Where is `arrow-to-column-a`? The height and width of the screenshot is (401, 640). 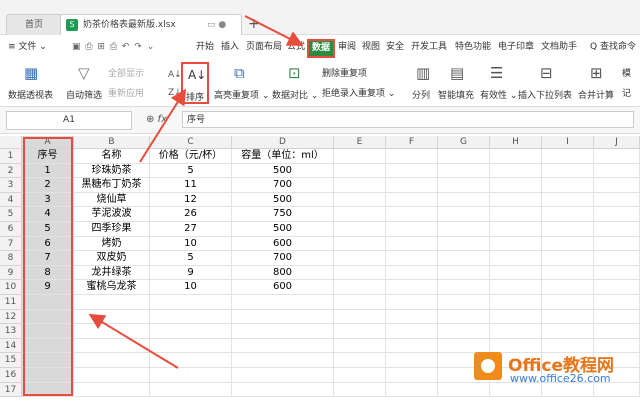 arrow-to-column-a is located at coordinates (133, 341).